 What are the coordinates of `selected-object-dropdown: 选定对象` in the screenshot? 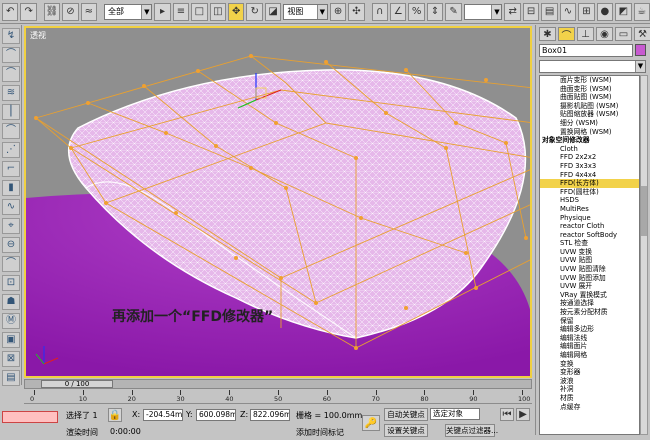 It's located at (455, 414).